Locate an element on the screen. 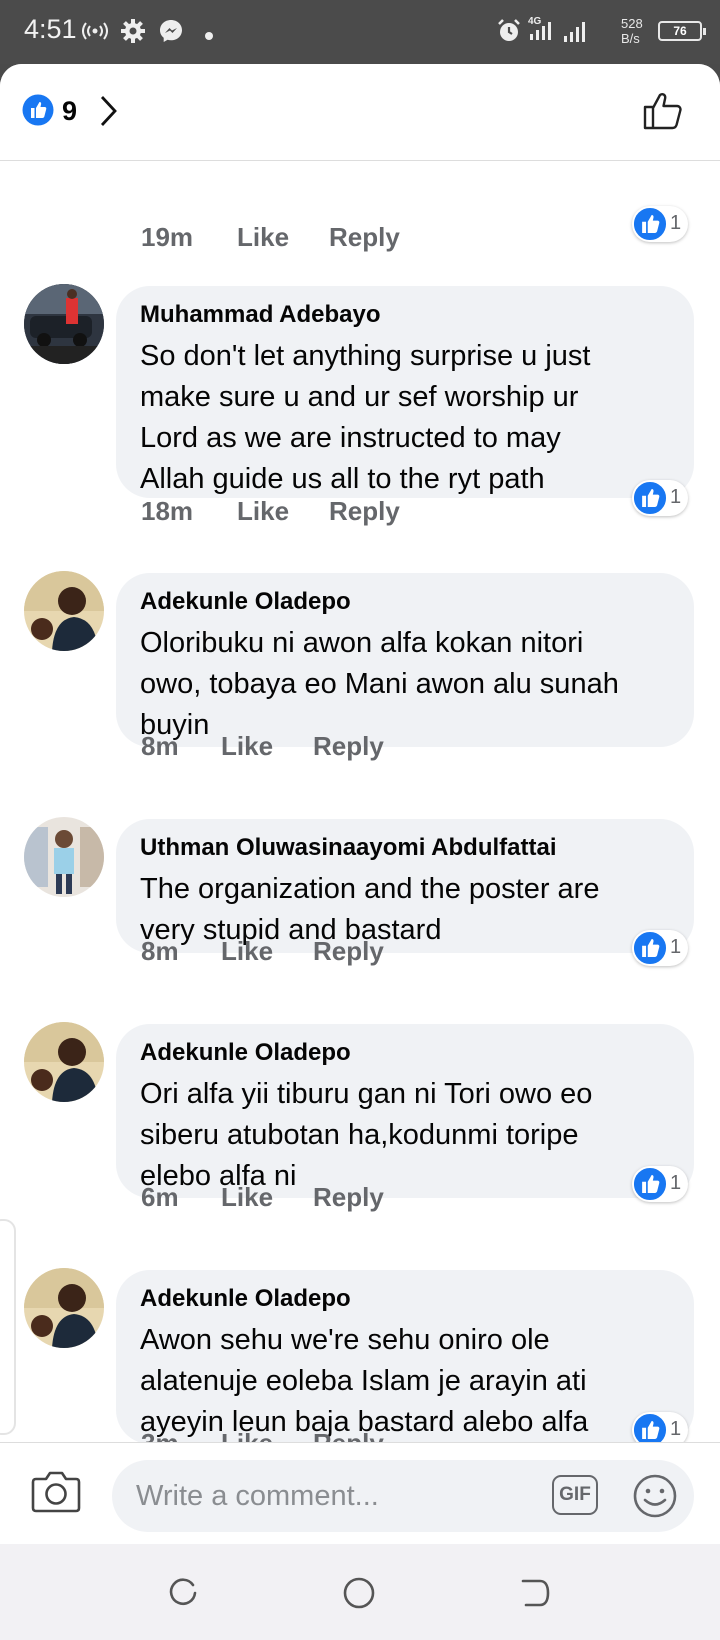 The width and height of the screenshot is (720, 1640). signal-bars-icon is located at coordinates (576, 33).